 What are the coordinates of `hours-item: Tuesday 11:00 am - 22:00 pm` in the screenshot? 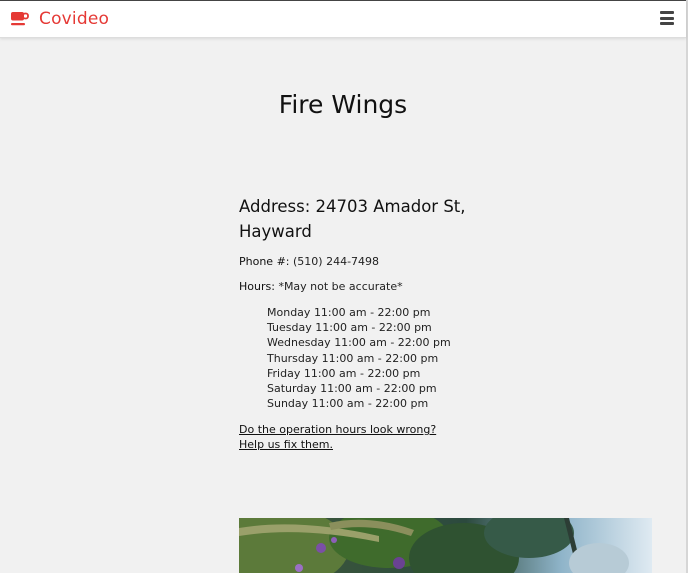 It's located at (368, 327).